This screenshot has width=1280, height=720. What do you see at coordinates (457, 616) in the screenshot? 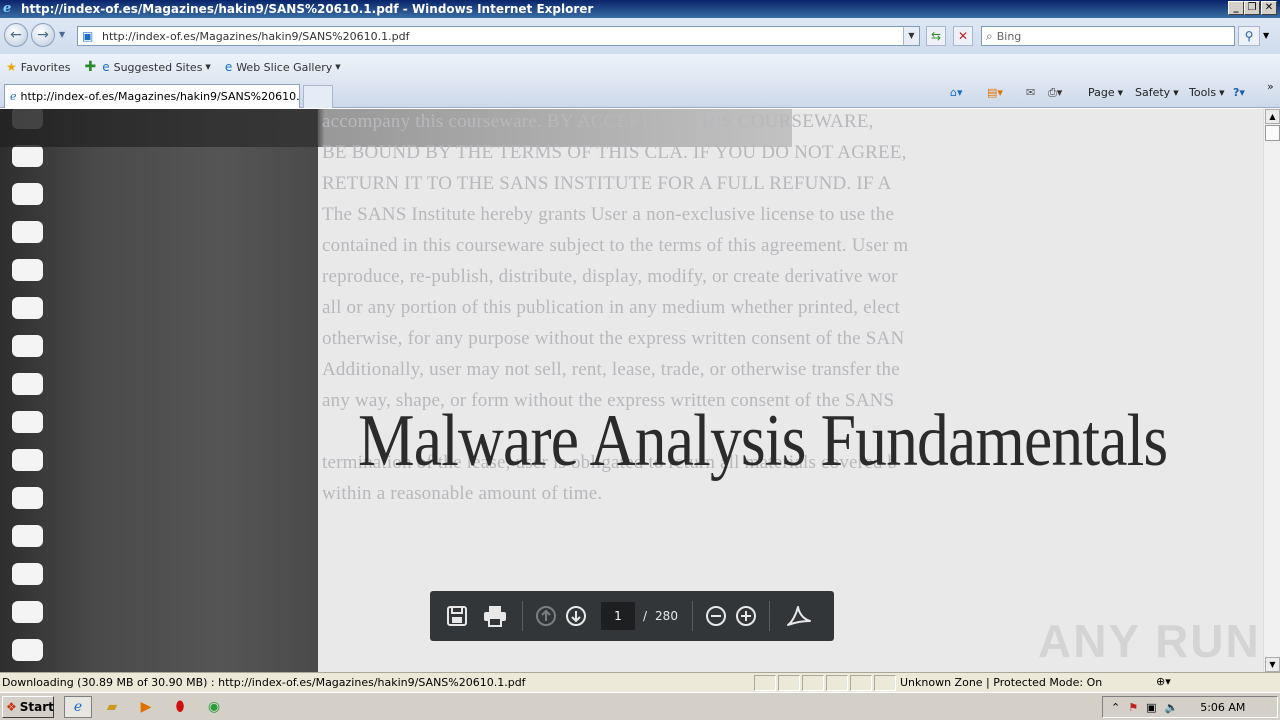
I see `save-pdf-button` at bounding box center [457, 616].